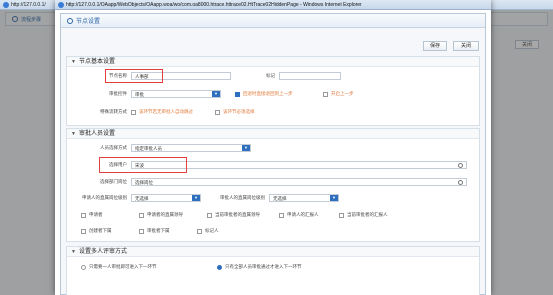 The width and height of the screenshot is (553, 295). What do you see at coordinates (96, 231) in the screenshot?
I see `checkbox-creator-sub: 创建者下属` at bounding box center [96, 231].